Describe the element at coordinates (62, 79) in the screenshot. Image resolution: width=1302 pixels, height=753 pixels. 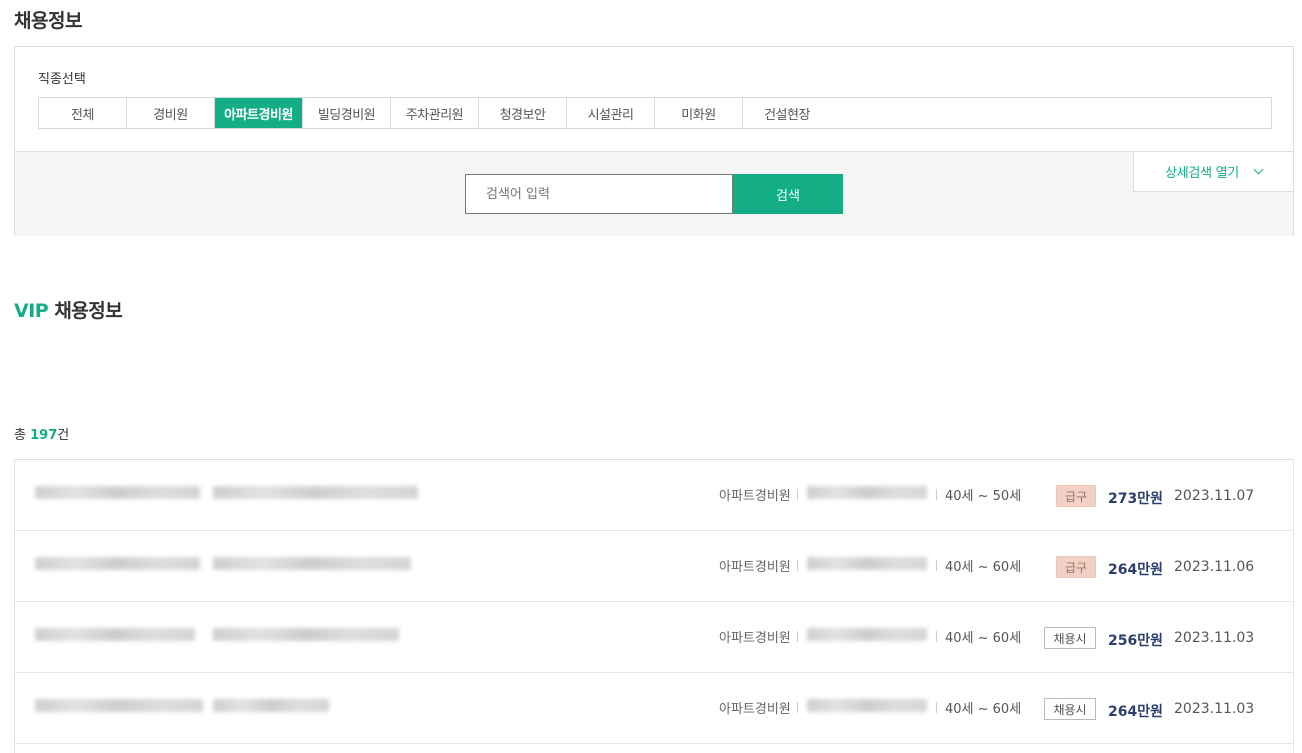
I see `job-category-label: 직종선택` at that location.